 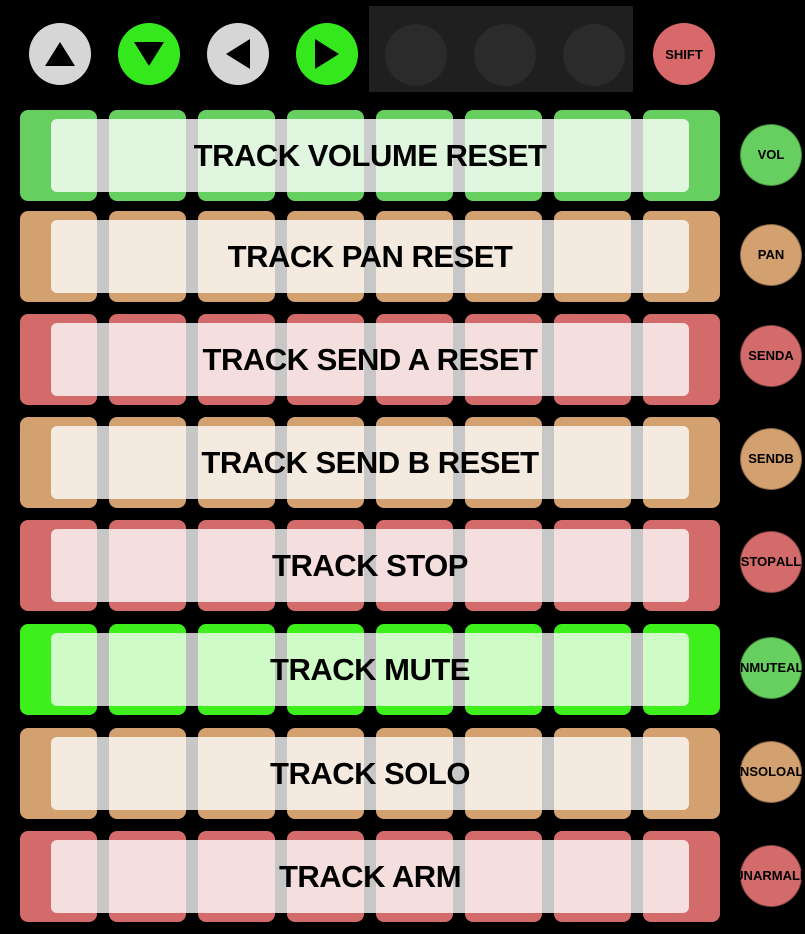 I want to click on pad-row: TRACK ARM, so click(x=370, y=876).